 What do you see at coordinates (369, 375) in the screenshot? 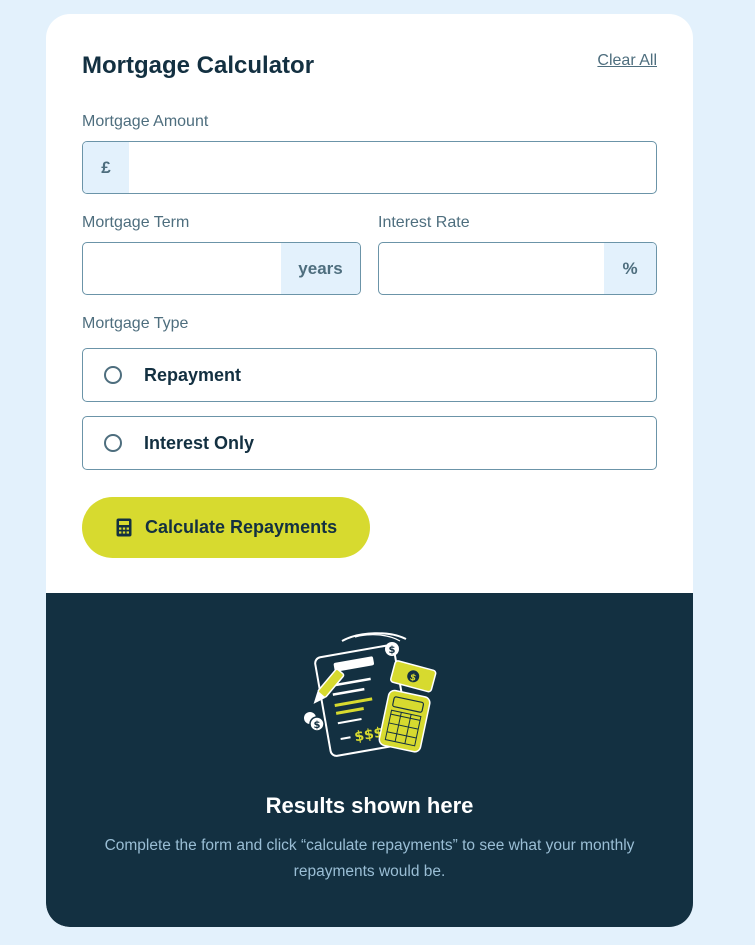
I see `radio-option-repayment: Repayment` at bounding box center [369, 375].